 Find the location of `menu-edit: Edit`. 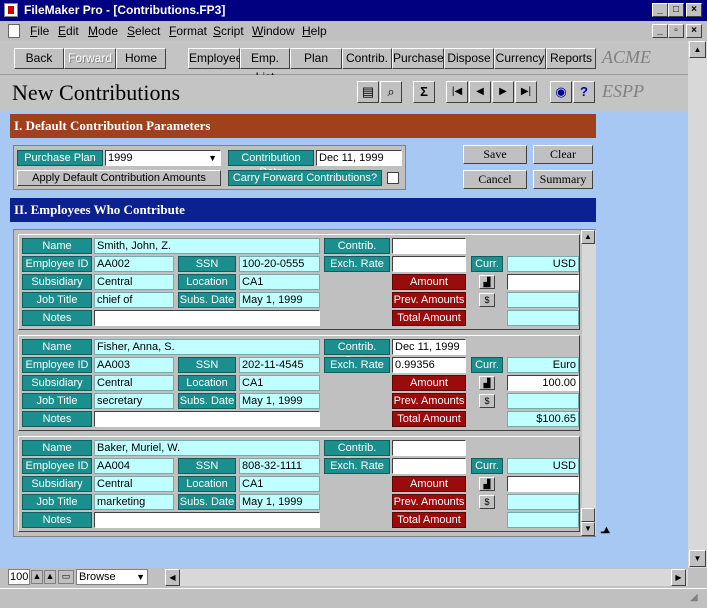

menu-edit: Edit is located at coordinates (68, 31).